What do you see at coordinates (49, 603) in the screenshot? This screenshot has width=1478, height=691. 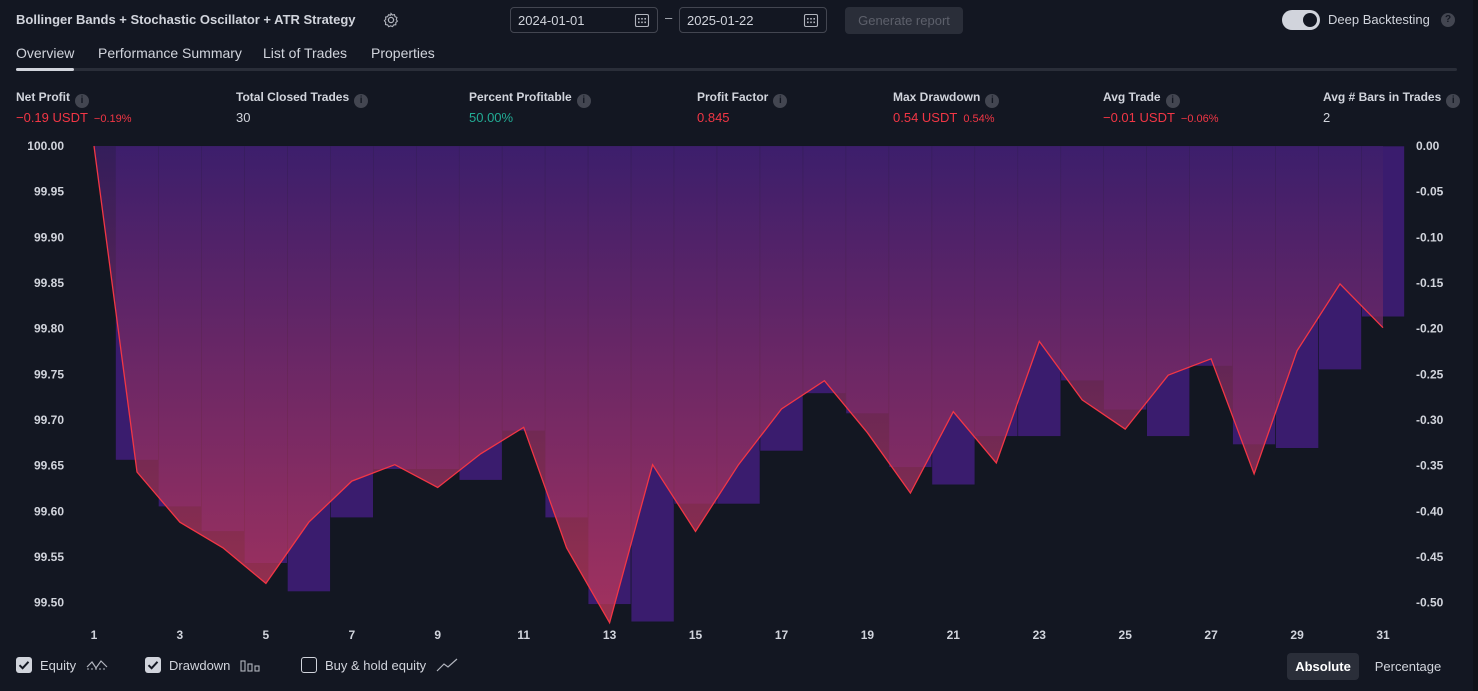 I see `left-axis-tick-label: 99.50` at bounding box center [49, 603].